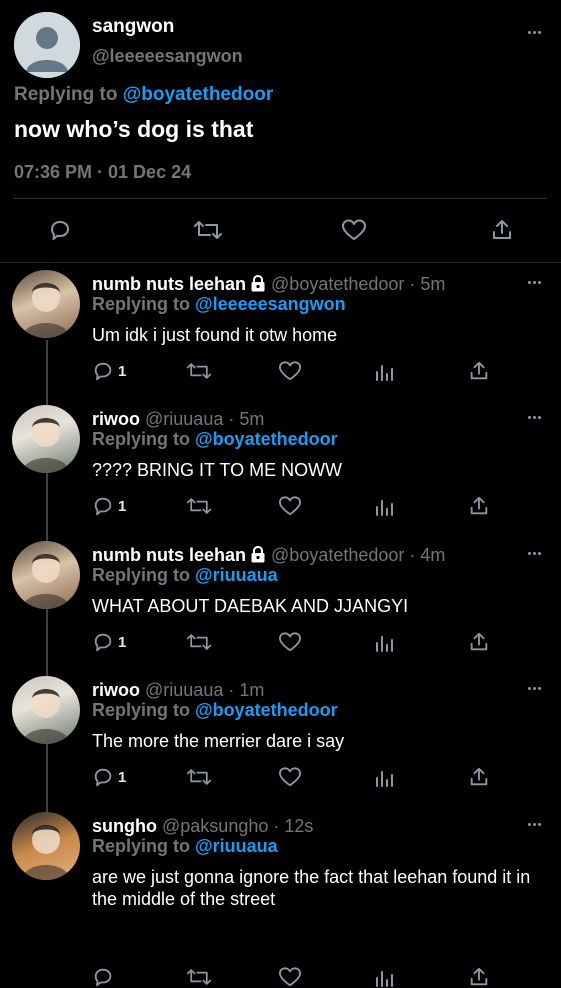  I want to click on reply-count: 1, so click(122, 371).